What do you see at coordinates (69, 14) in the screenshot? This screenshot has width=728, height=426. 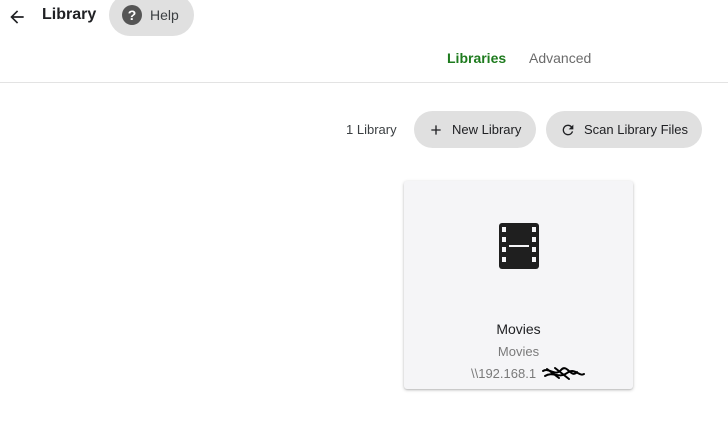 I see `page-title: Library` at bounding box center [69, 14].